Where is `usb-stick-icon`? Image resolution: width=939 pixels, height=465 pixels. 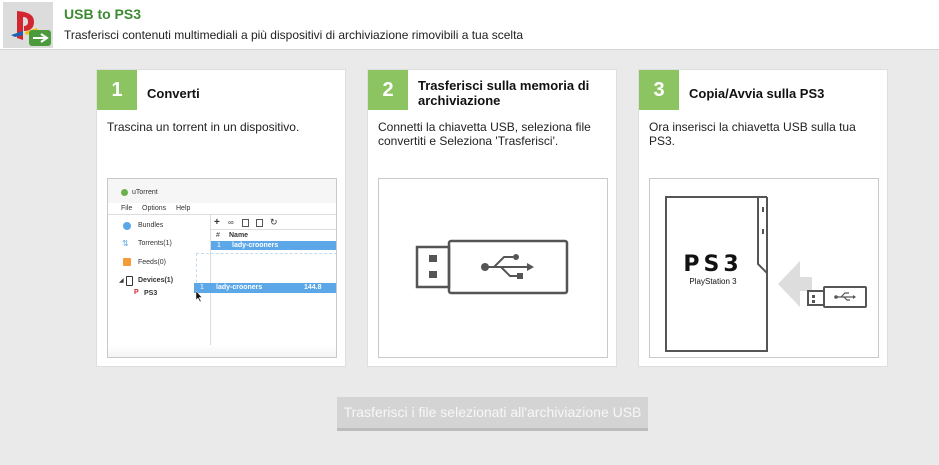 usb-stick-icon is located at coordinates (492, 267).